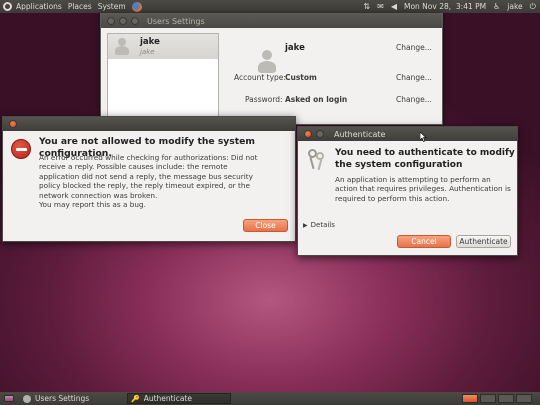  Describe the element at coordinates (514, 6) in the screenshot. I see `user-menu: jake` at that location.